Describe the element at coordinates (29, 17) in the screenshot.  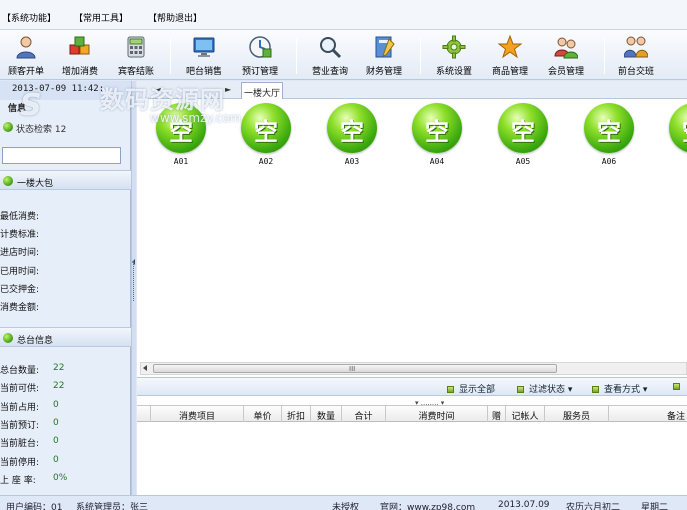
I see `menu-system-functions: 【系统功能】` at that location.